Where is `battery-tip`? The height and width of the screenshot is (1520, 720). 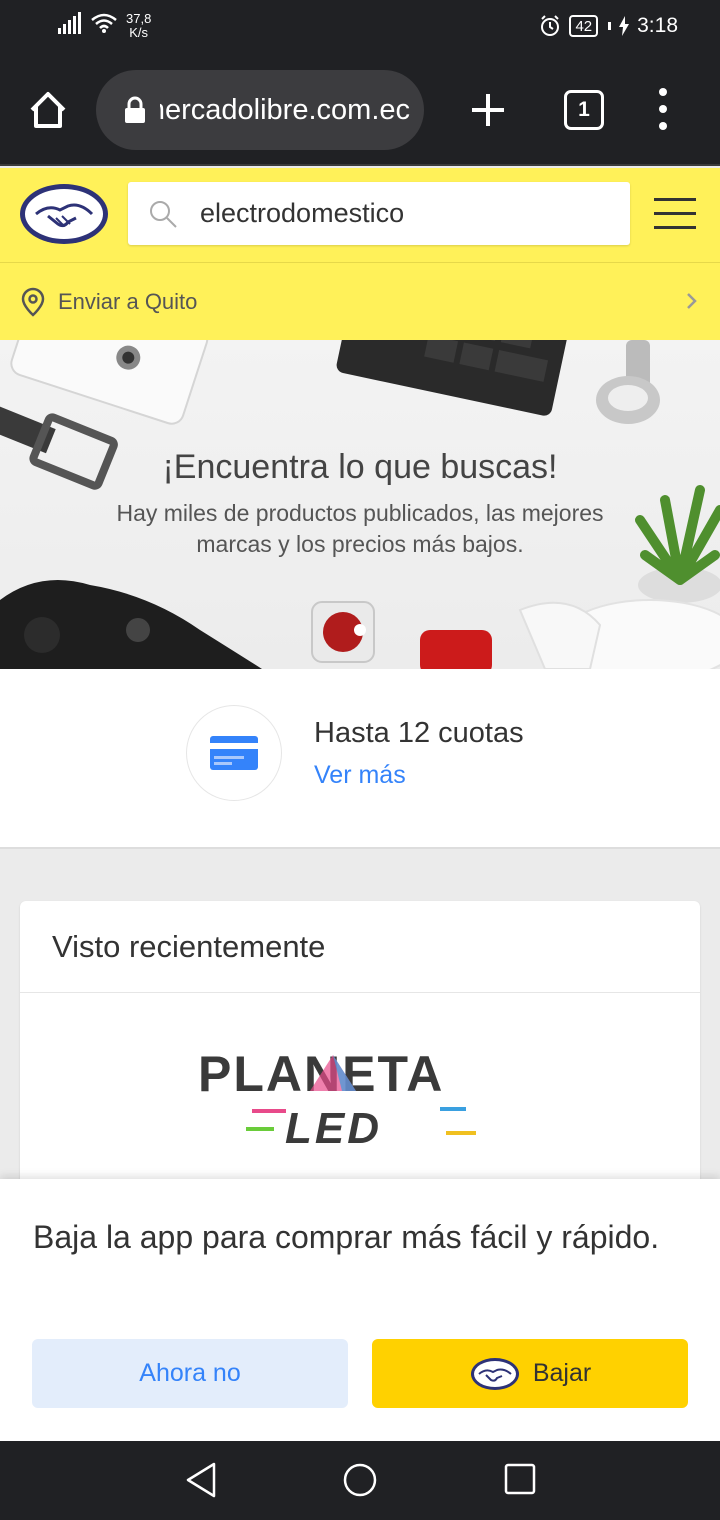 battery-tip is located at coordinates (610, 26).